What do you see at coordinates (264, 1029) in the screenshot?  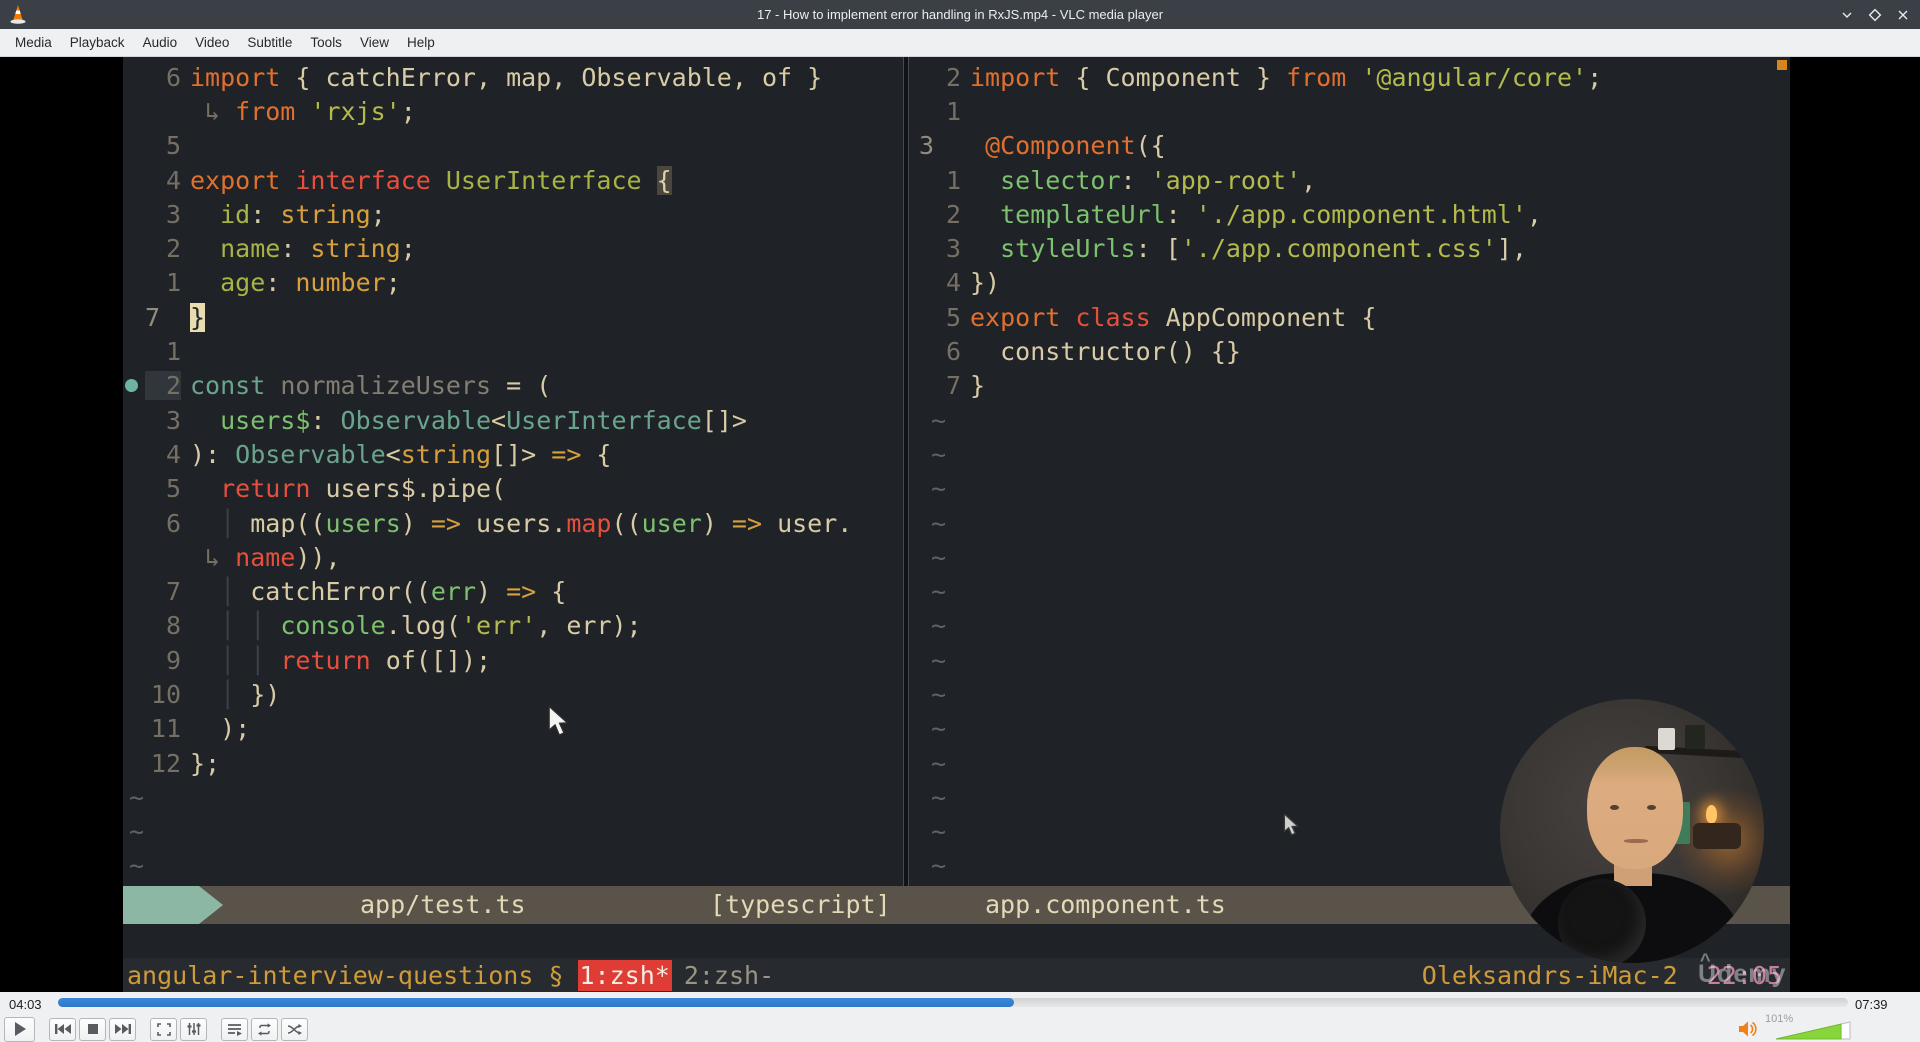 I see `loop-button` at bounding box center [264, 1029].